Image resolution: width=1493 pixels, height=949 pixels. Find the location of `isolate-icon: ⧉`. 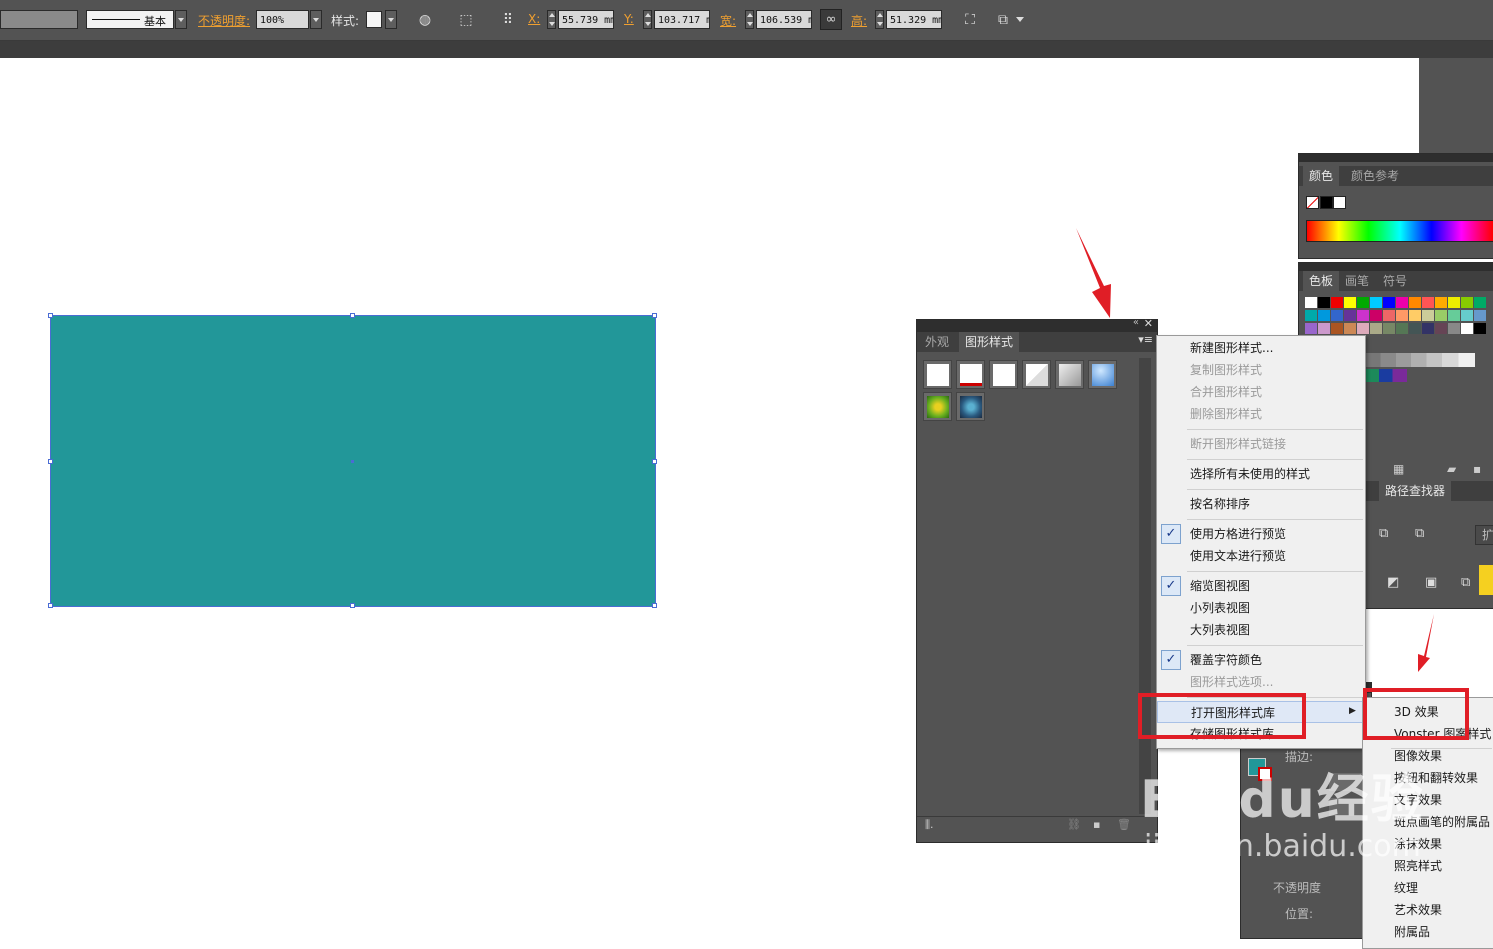

isolate-icon: ⧉ is located at coordinates (1003, 20).